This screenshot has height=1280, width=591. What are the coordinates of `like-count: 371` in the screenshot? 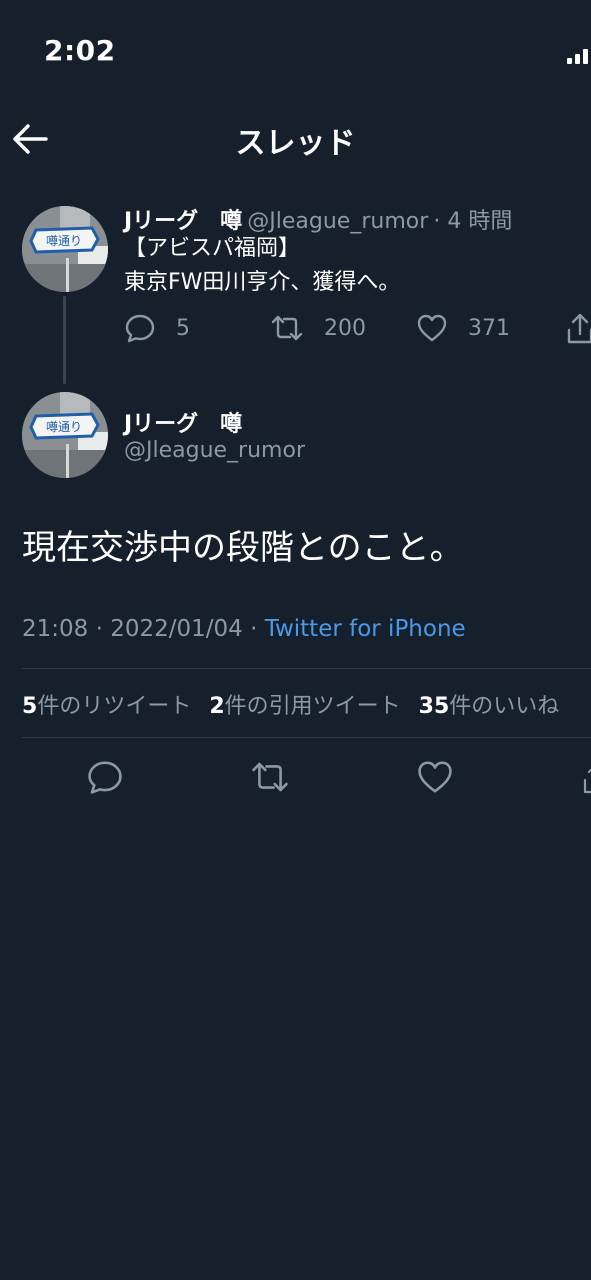 It's located at (489, 328).